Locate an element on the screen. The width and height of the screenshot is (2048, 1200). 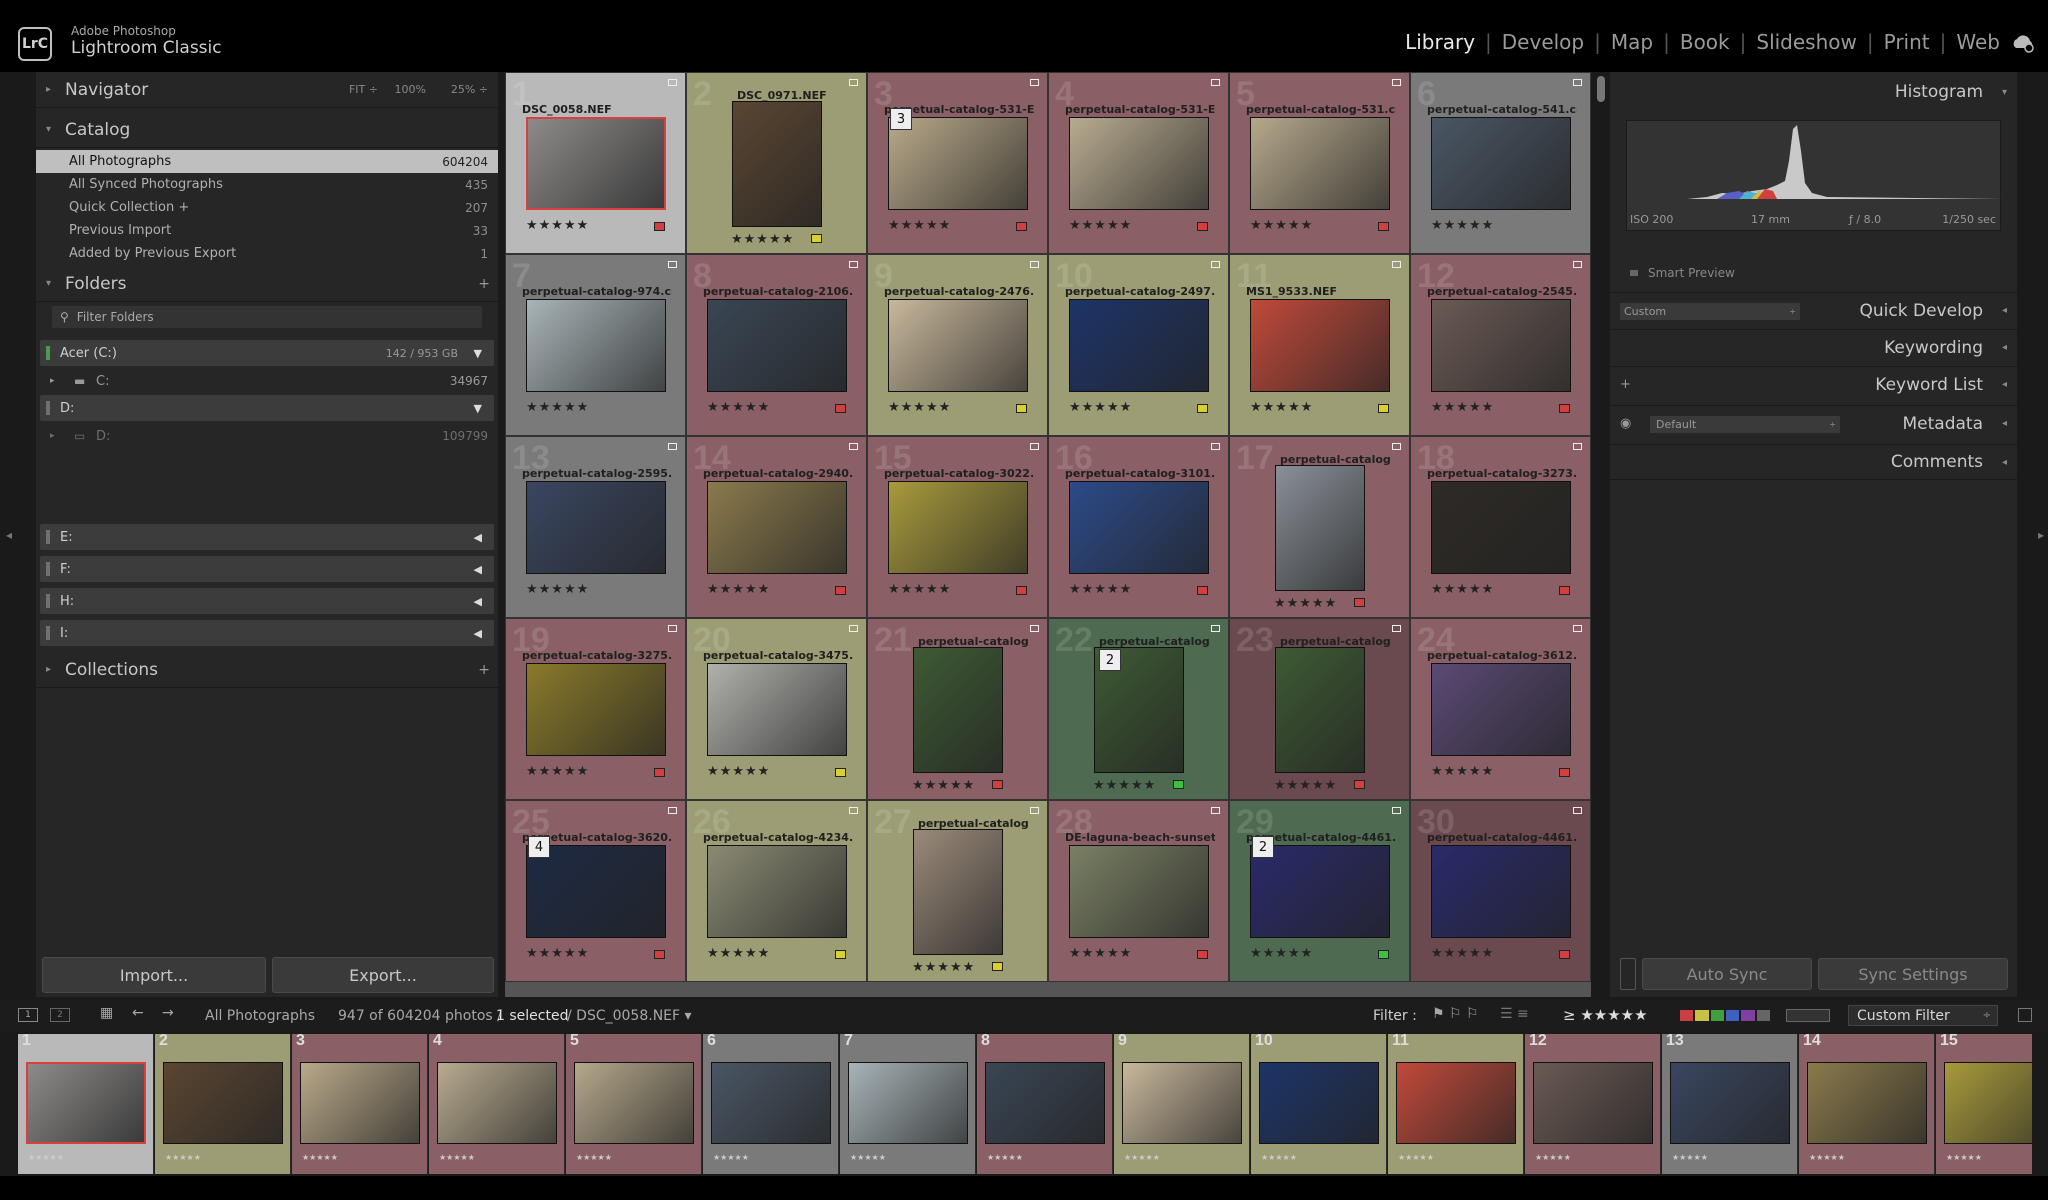
keyword-list-header: + Keyword List ◂ is located at coordinates (1813, 384).